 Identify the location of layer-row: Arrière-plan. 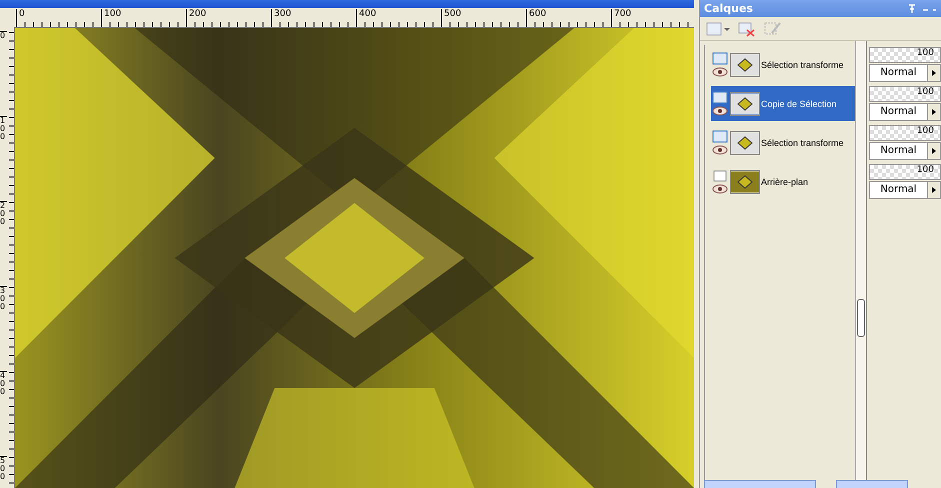
(783, 181).